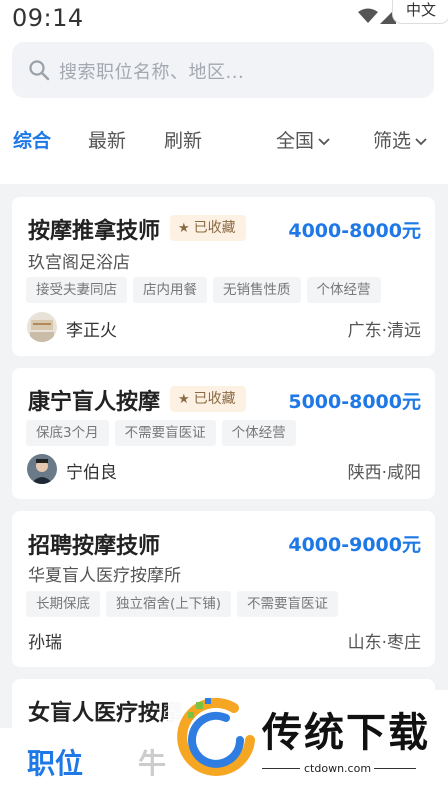 The height and width of the screenshot is (796, 448). I want to click on tab-latest: 最新, so click(107, 139).